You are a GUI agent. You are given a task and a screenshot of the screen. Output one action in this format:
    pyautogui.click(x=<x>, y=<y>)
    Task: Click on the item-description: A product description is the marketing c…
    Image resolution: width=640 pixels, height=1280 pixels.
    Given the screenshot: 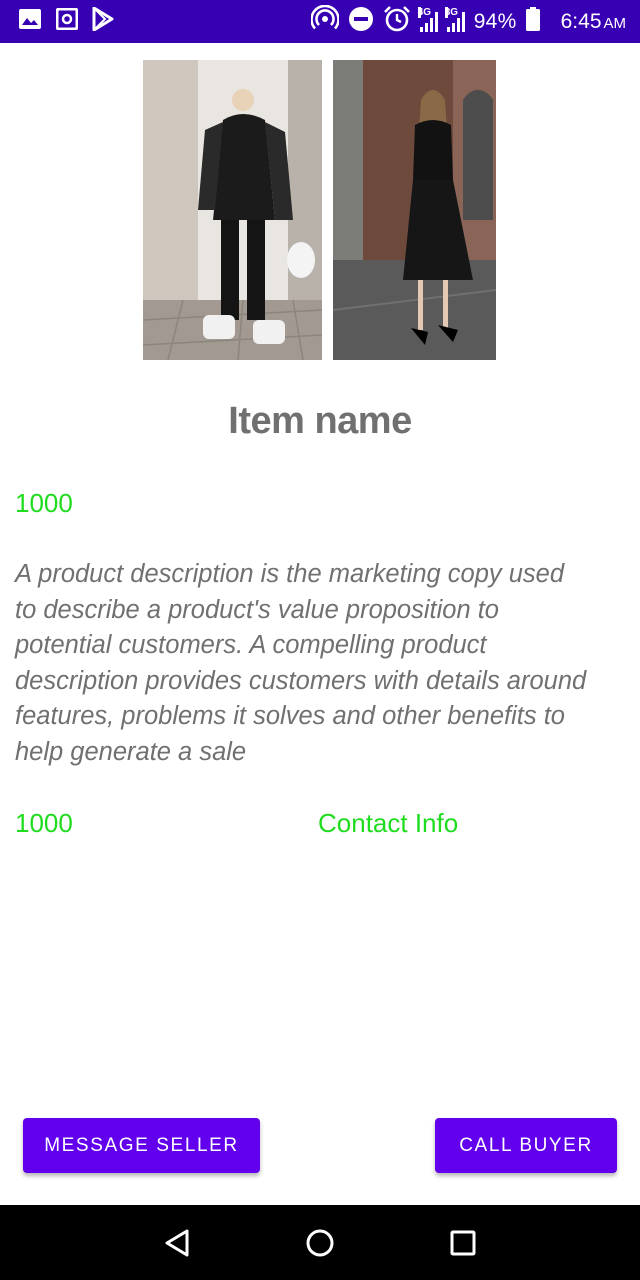 What is the action you would take?
    pyautogui.click(x=301, y=663)
    